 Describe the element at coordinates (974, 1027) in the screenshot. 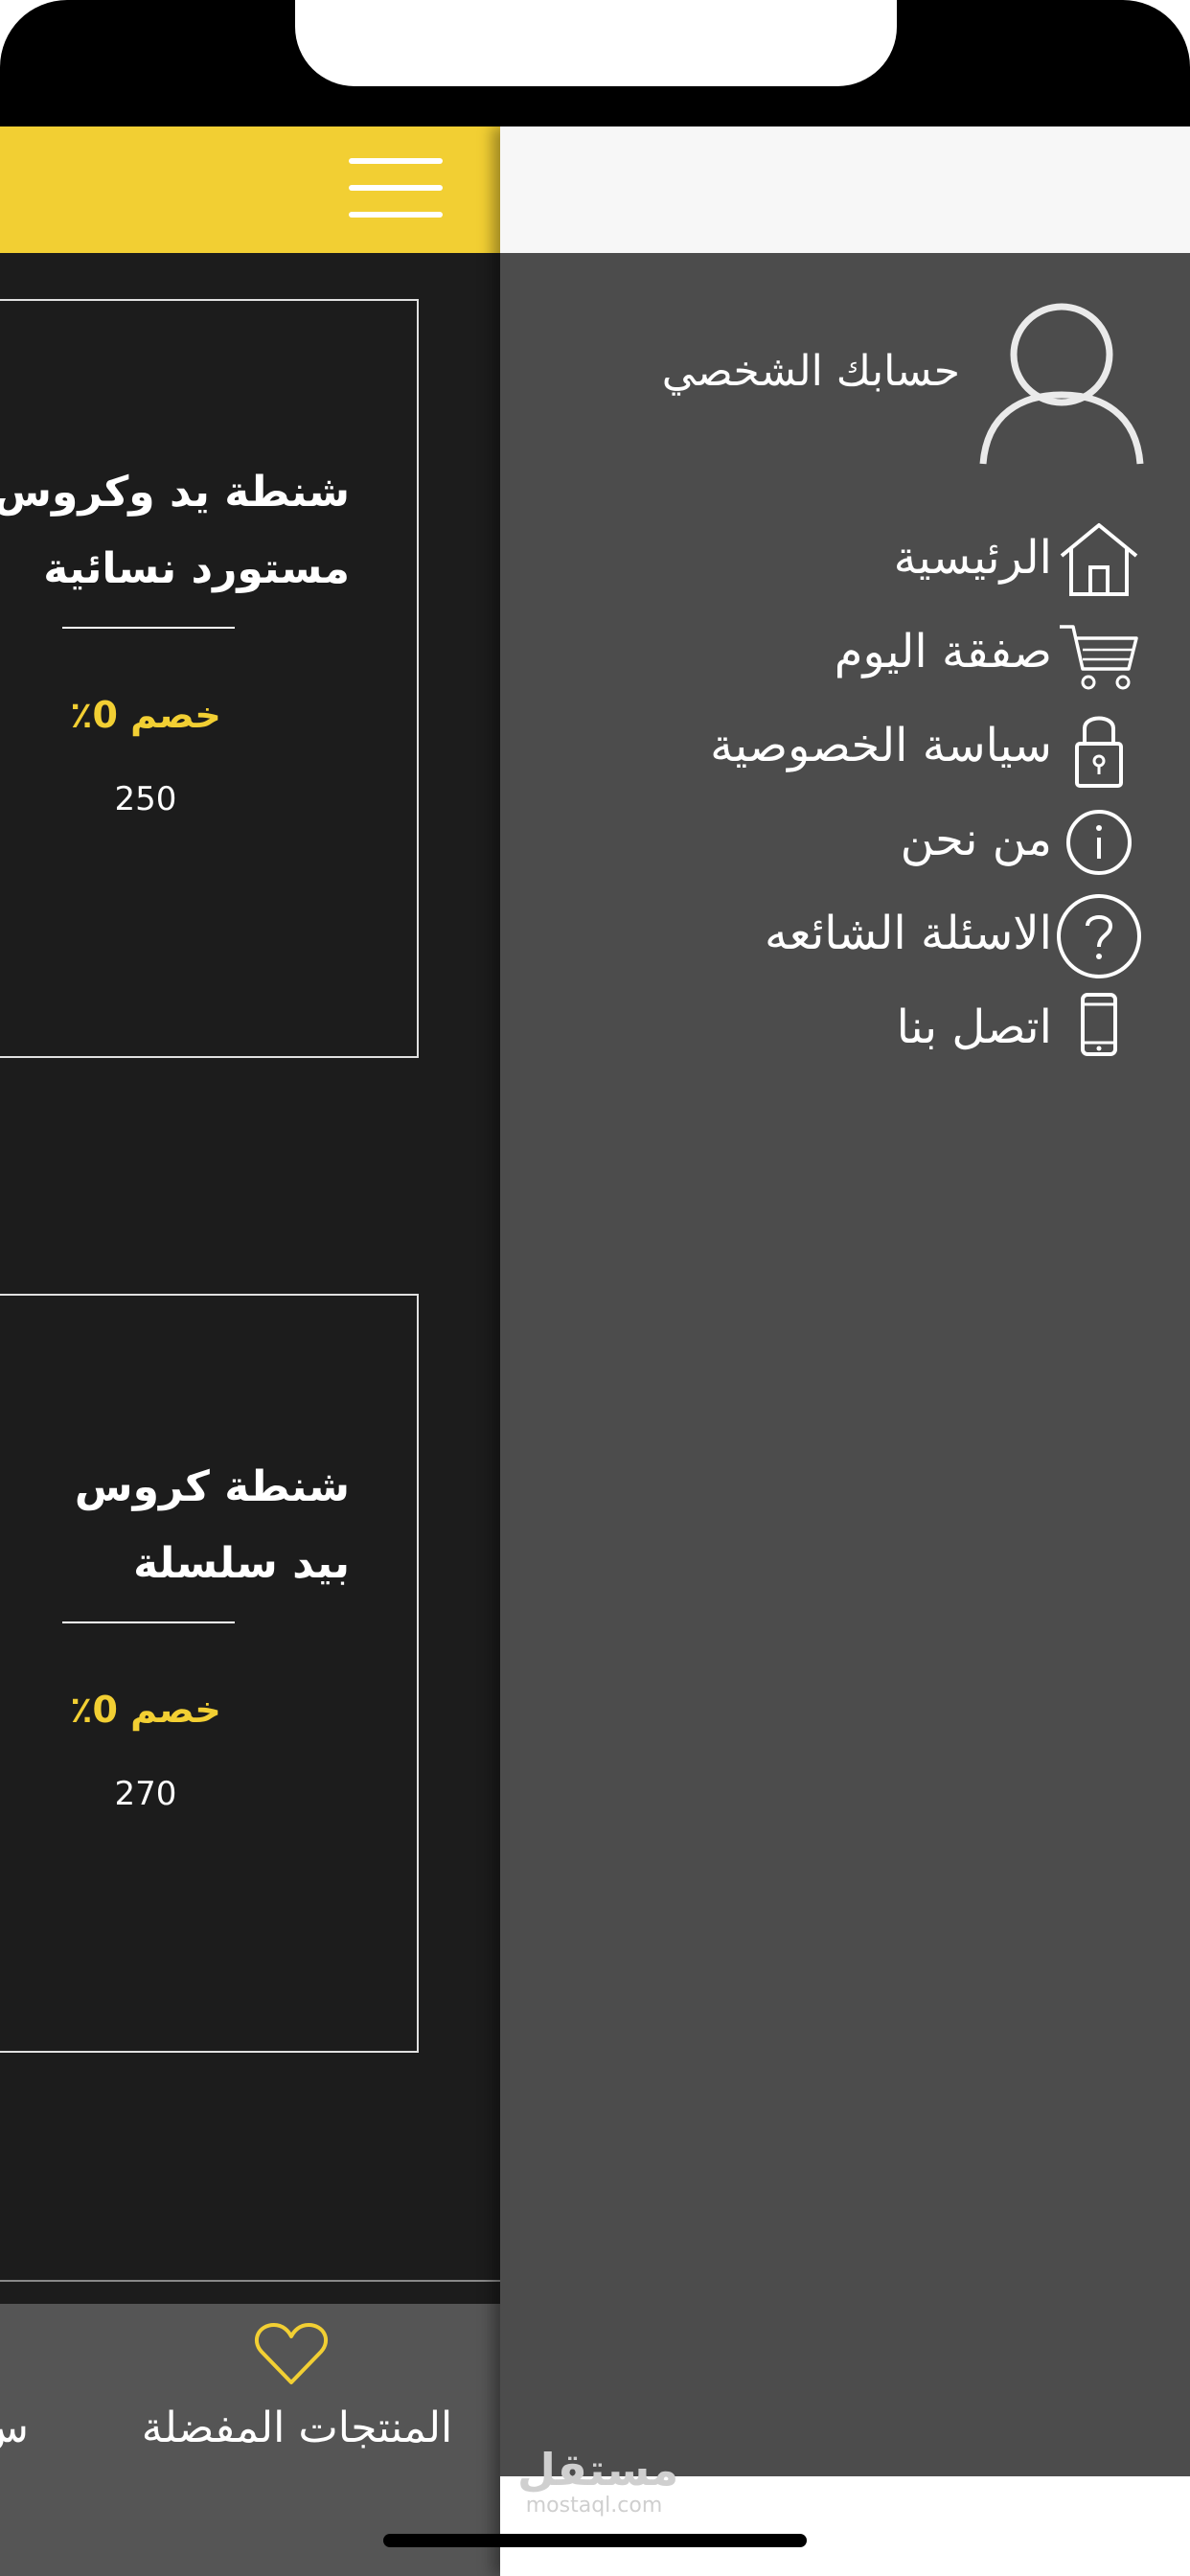

I see `drawer-item-label: اتصل بنا` at that location.